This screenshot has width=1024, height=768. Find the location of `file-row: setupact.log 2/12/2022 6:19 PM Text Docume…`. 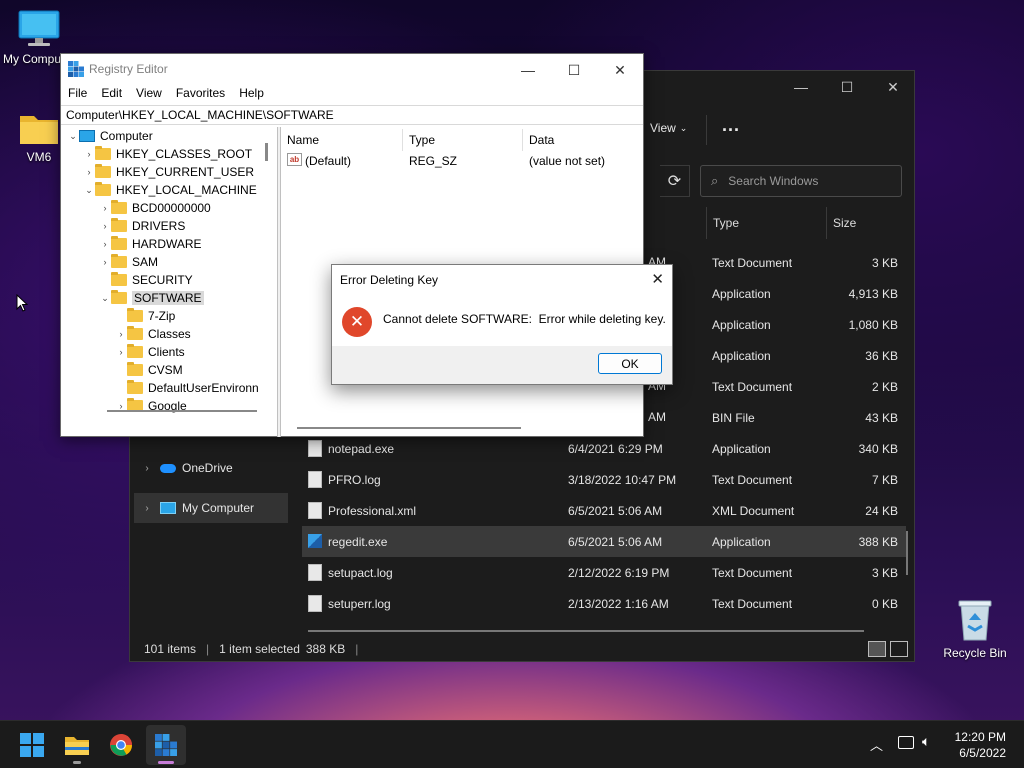

file-row: setupact.log 2/12/2022 6:19 PM Text Docume… is located at coordinates (604, 572).